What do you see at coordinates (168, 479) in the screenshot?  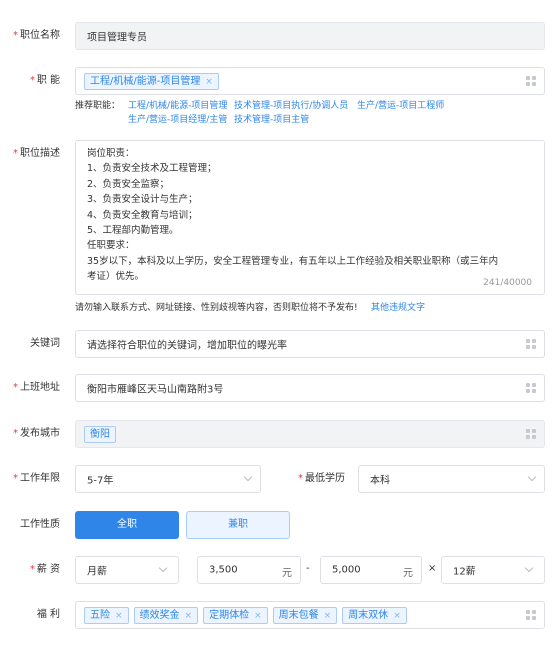 I see `experience-select: 5-7年` at bounding box center [168, 479].